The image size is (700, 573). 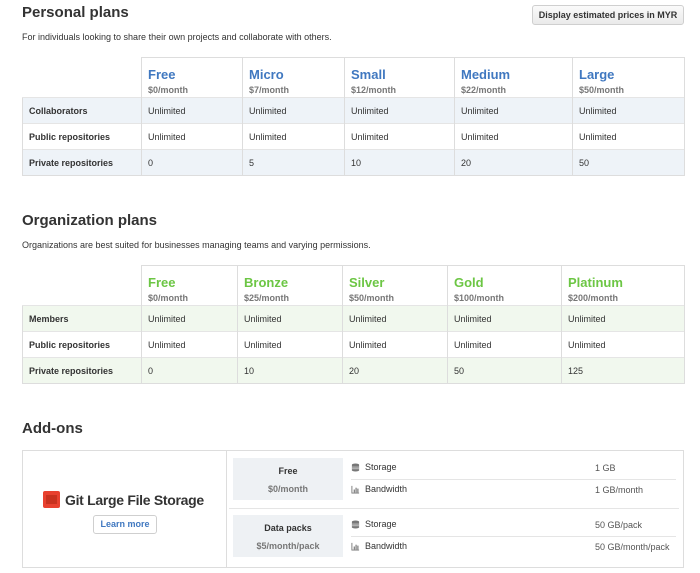 I want to click on plan-price: $7/month, so click(x=269, y=90).